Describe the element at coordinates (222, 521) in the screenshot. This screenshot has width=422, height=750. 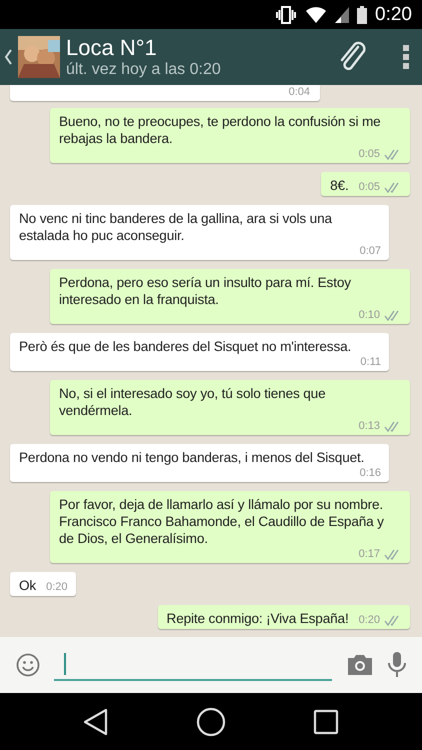
I see `message-text: Por favor, deja de llamarlo así y llámalo por su nombre. Francisco Franco Bahamonde, el Caudillo de España y de Dios, el Generalísimo.` at that location.